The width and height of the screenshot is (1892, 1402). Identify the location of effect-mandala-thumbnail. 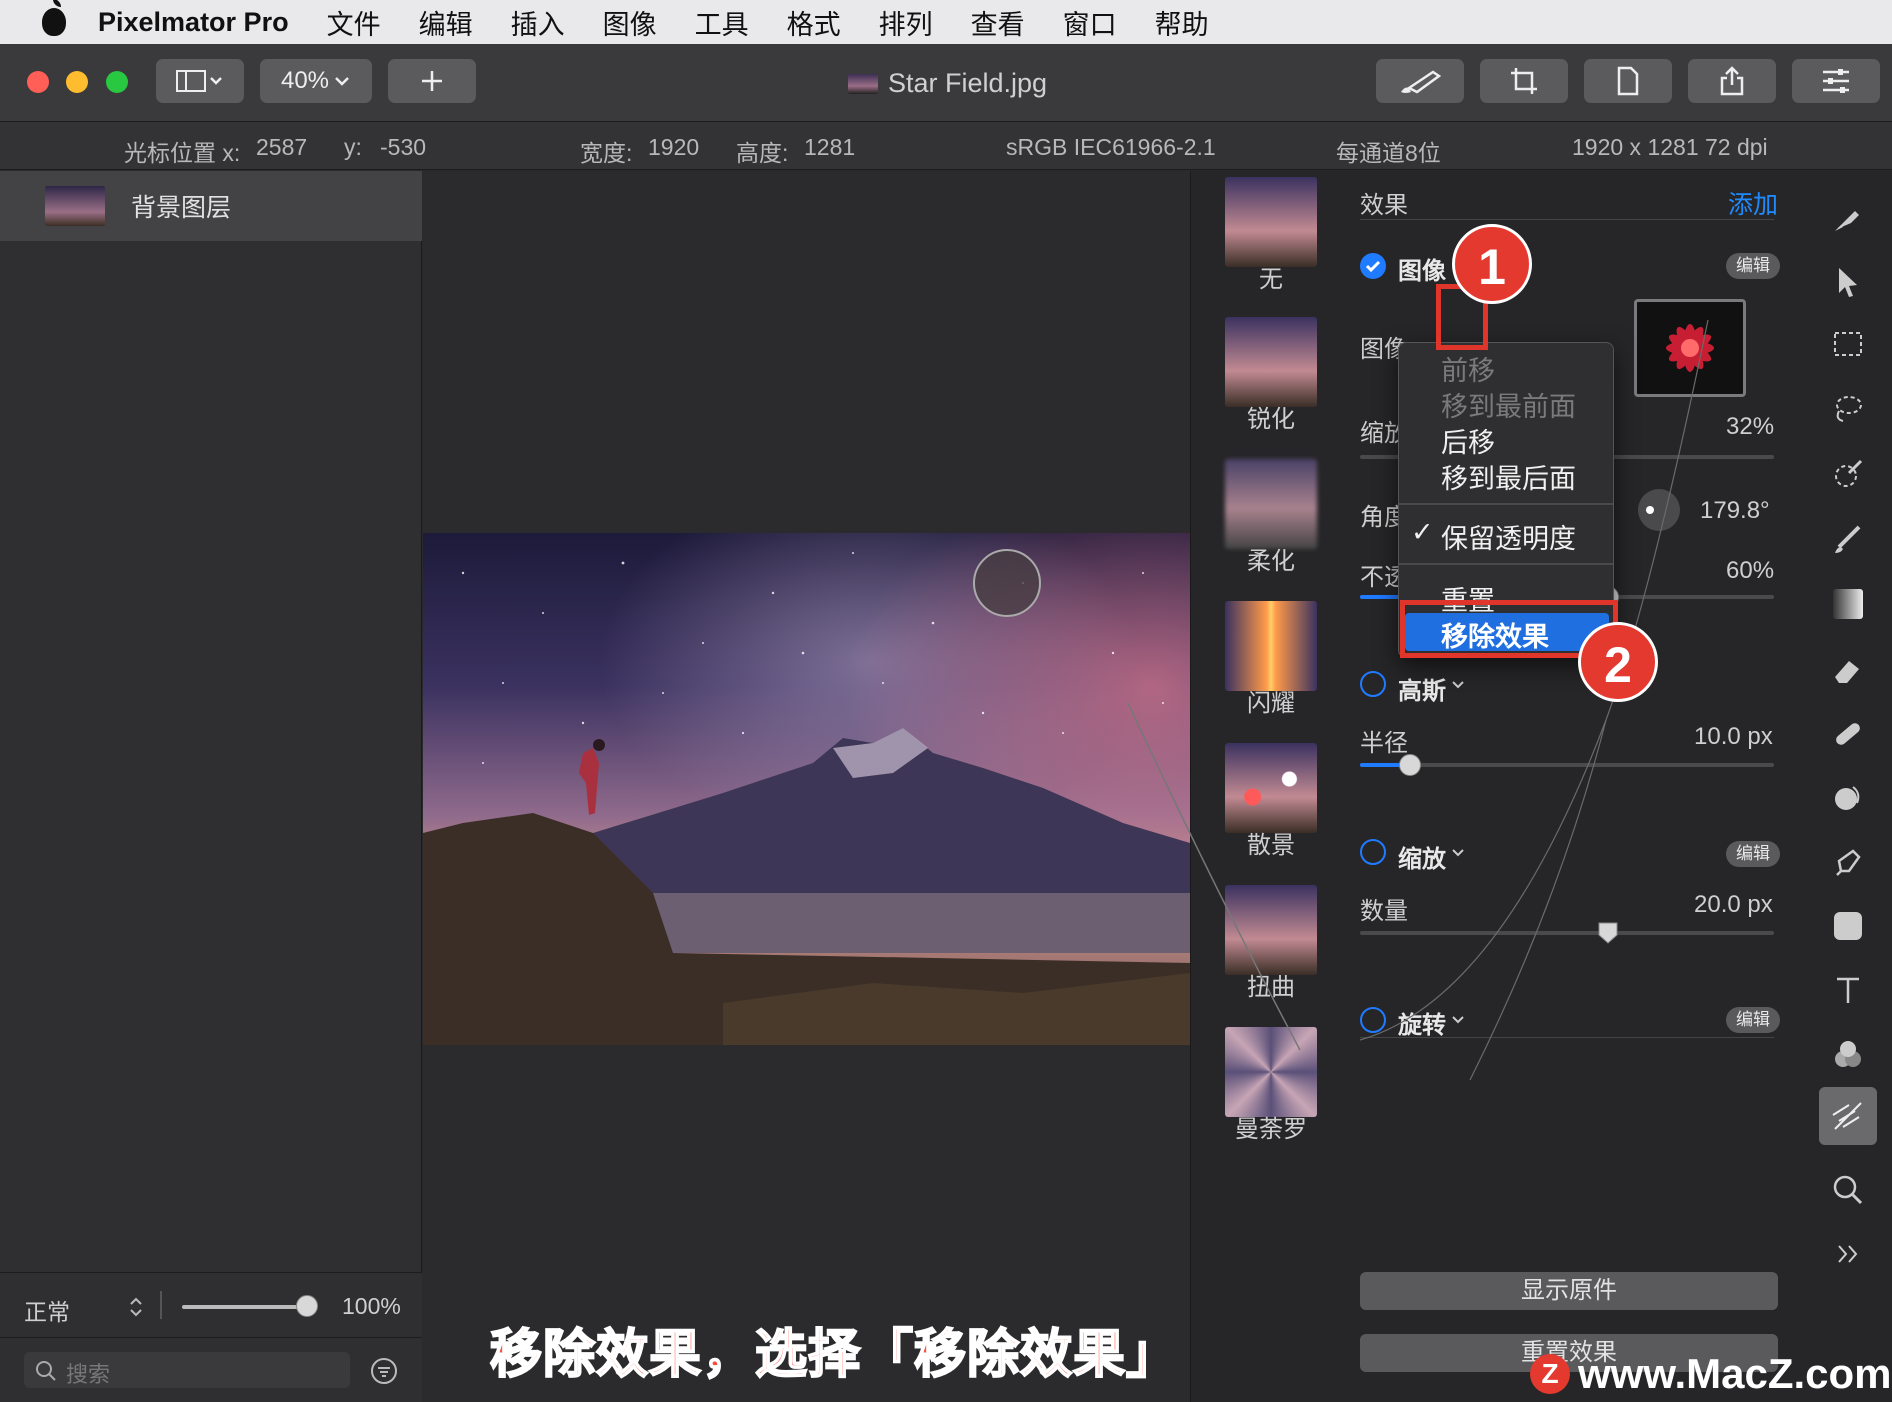
(1271, 1072).